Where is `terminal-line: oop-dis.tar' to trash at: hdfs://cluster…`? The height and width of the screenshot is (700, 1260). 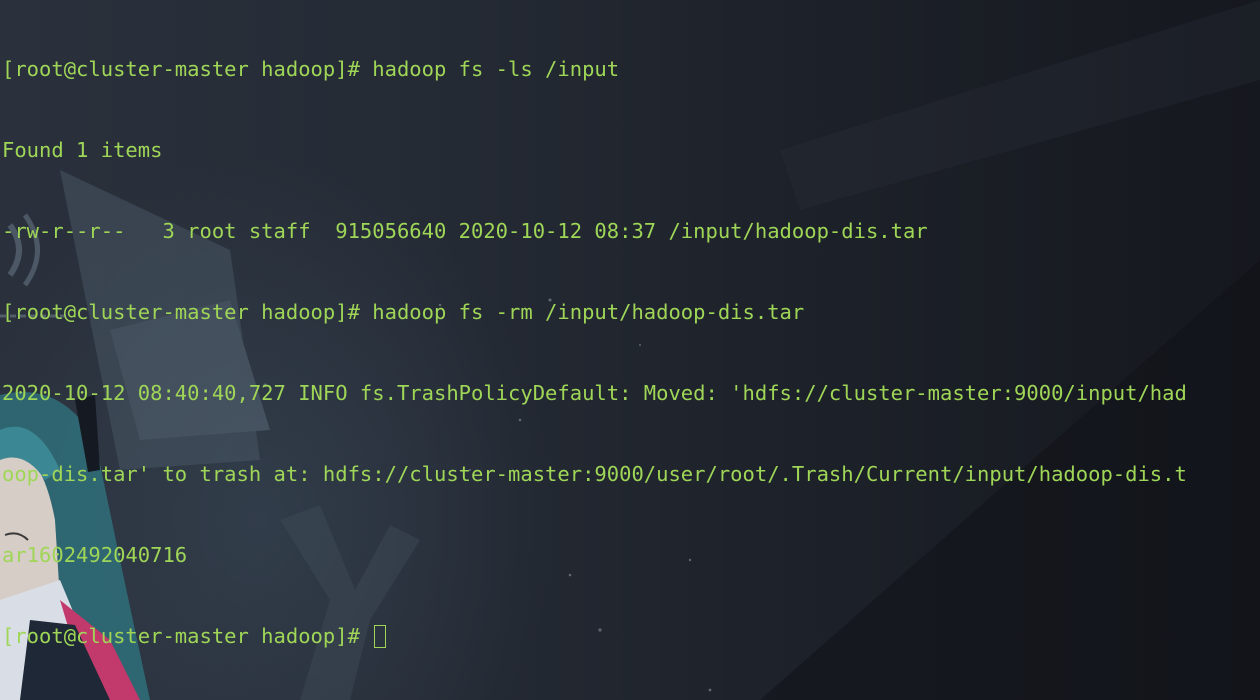
terminal-line: oop-dis.tar' to trash at: hdfs://cluster… is located at coordinates (594, 474).